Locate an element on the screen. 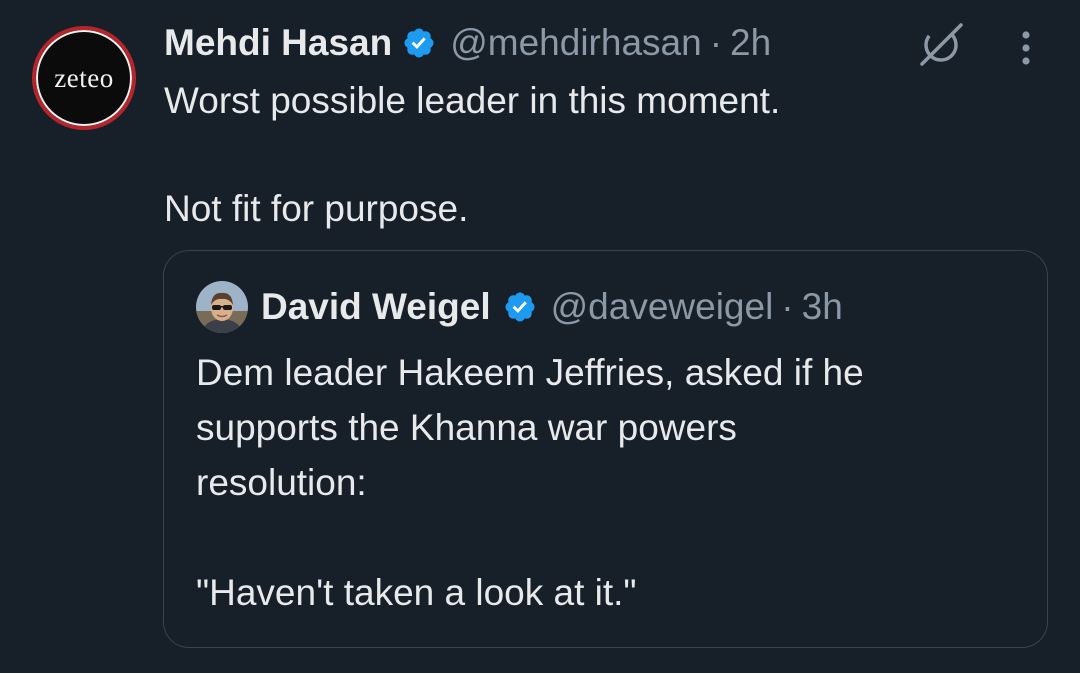 The image size is (1080, 673). tweet-text-line: Worst possible leader in this moment. is located at coordinates (472, 100).